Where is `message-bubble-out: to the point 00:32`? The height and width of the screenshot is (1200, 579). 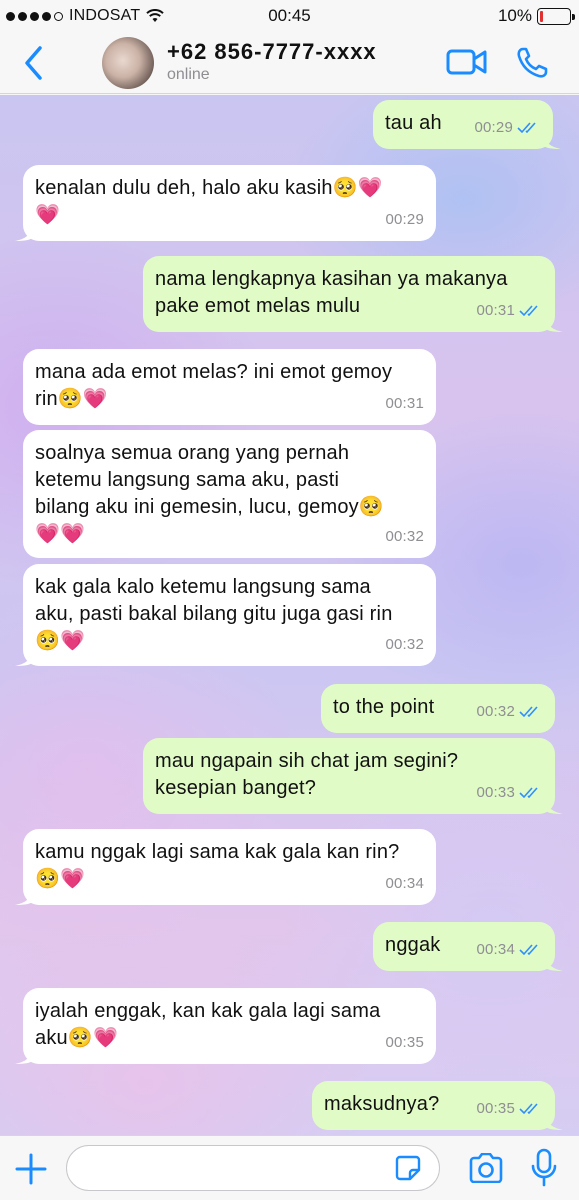
message-bubble-out: to the point 00:32 is located at coordinates (438, 708).